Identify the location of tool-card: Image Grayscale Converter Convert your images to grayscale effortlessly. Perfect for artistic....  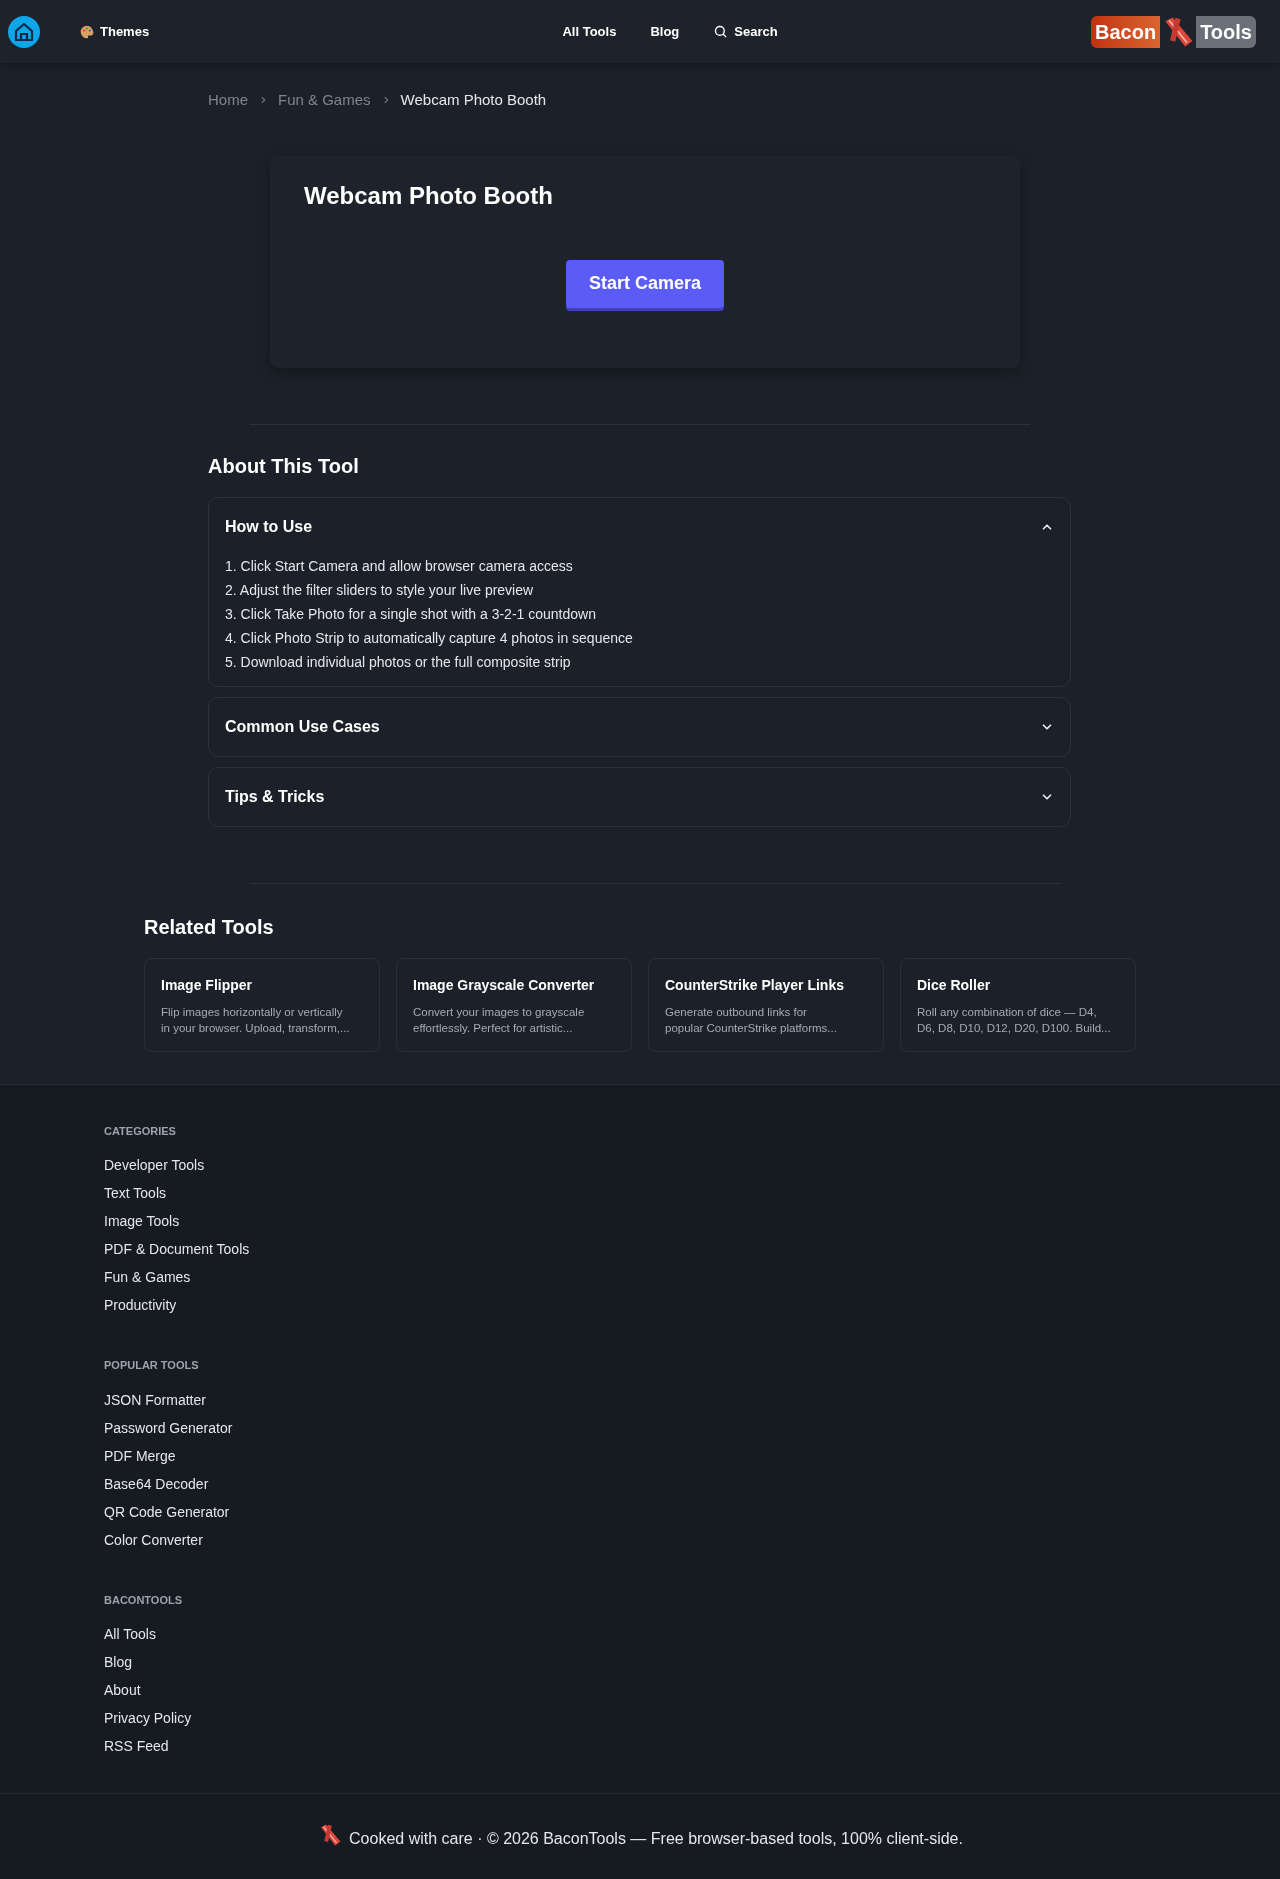
(514, 1004).